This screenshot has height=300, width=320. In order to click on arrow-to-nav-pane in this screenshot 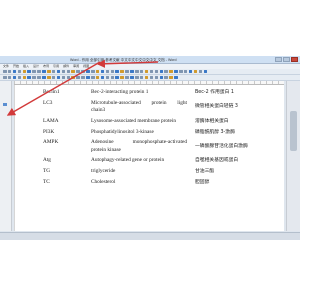, I will do `click(53, 88)`.